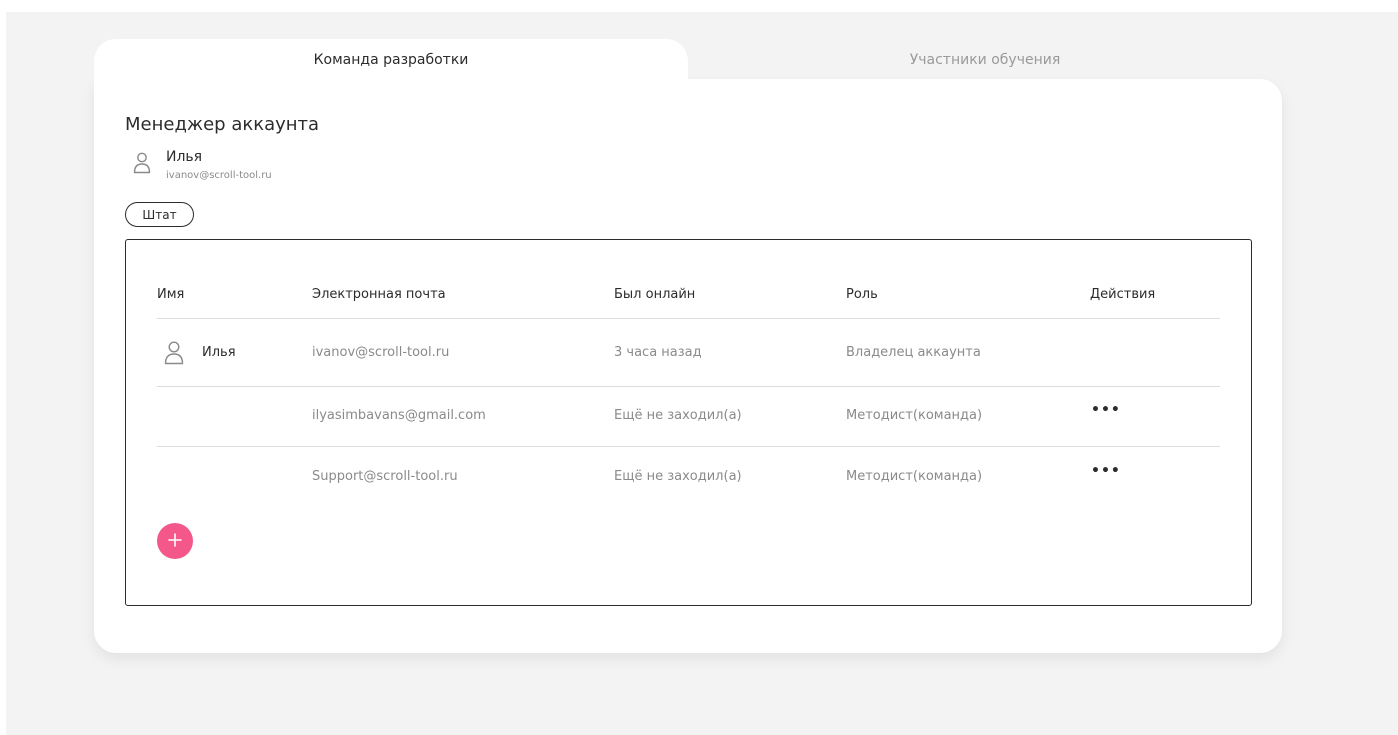 This screenshot has width=1398, height=735. I want to click on row-3-actions-menu: •••, so click(1106, 471).